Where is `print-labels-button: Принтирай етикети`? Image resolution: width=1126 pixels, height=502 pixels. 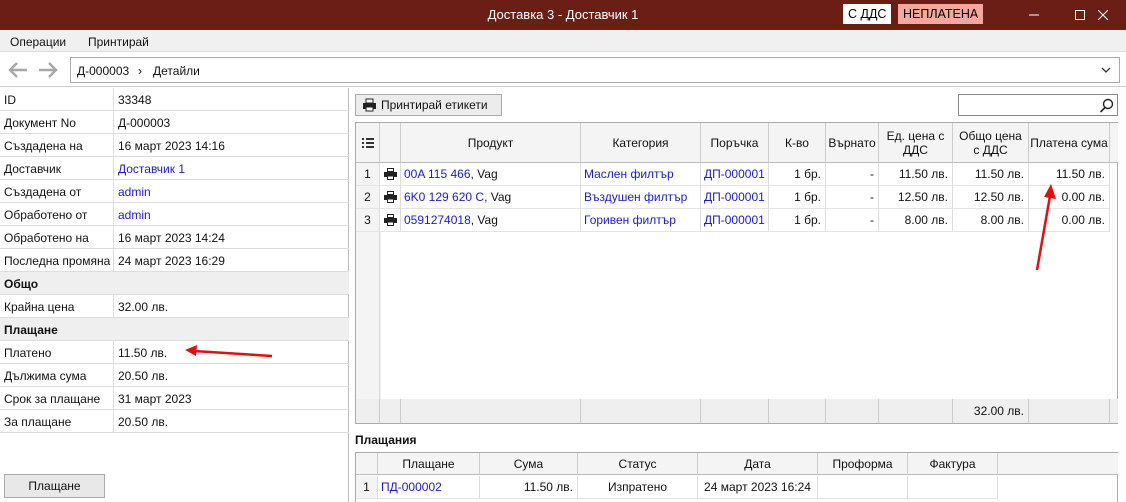
print-labels-button: Принтирай етикети is located at coordinates (428, 105).